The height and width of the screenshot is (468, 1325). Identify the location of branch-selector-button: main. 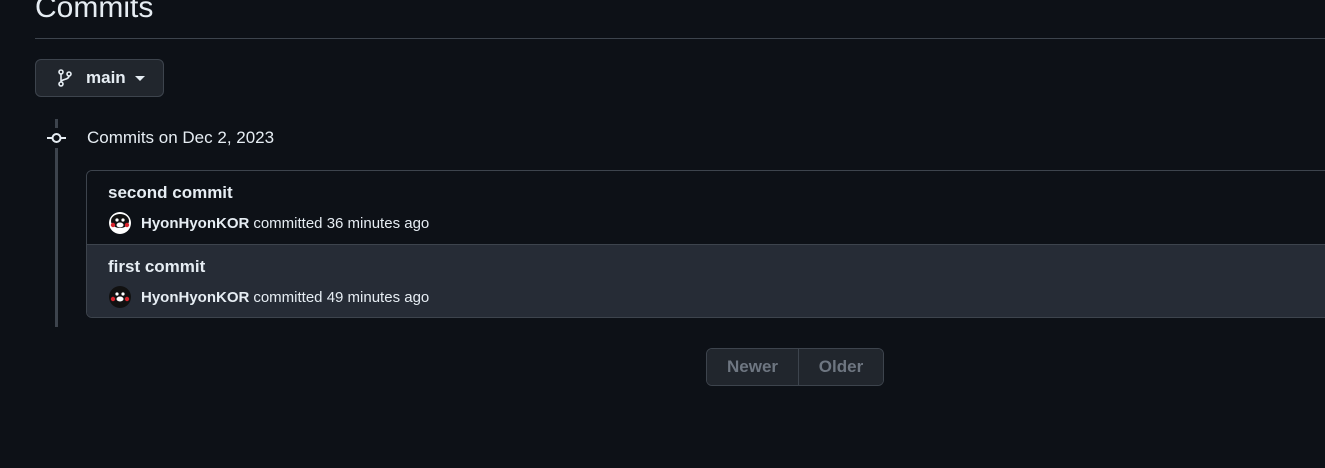
(99, 78).